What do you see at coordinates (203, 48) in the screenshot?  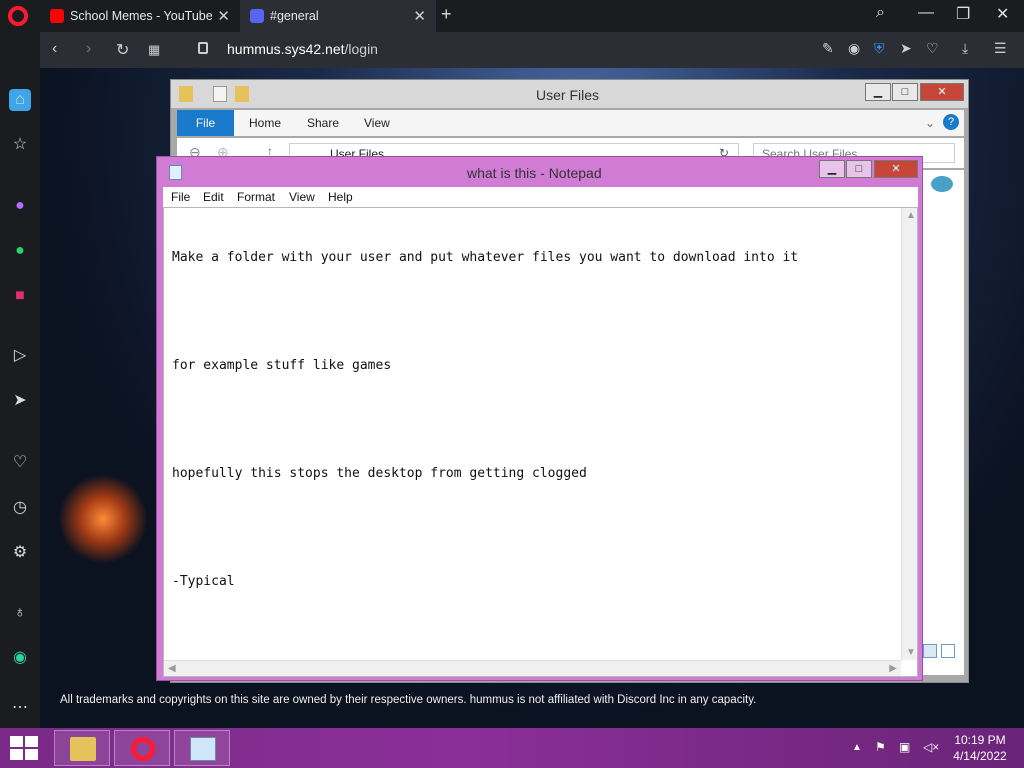 I see `lock-icon` at bounding box center [203, 48].